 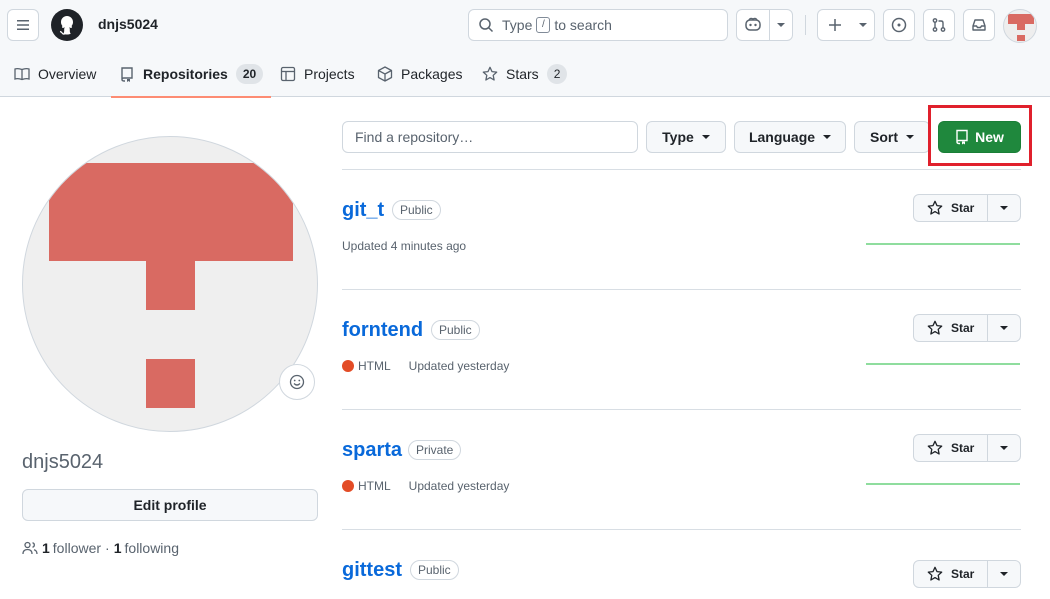 What do you see at coordinates (899, 25) in the screenshot?
I see `issues-button` at bounding box center [899, 25].